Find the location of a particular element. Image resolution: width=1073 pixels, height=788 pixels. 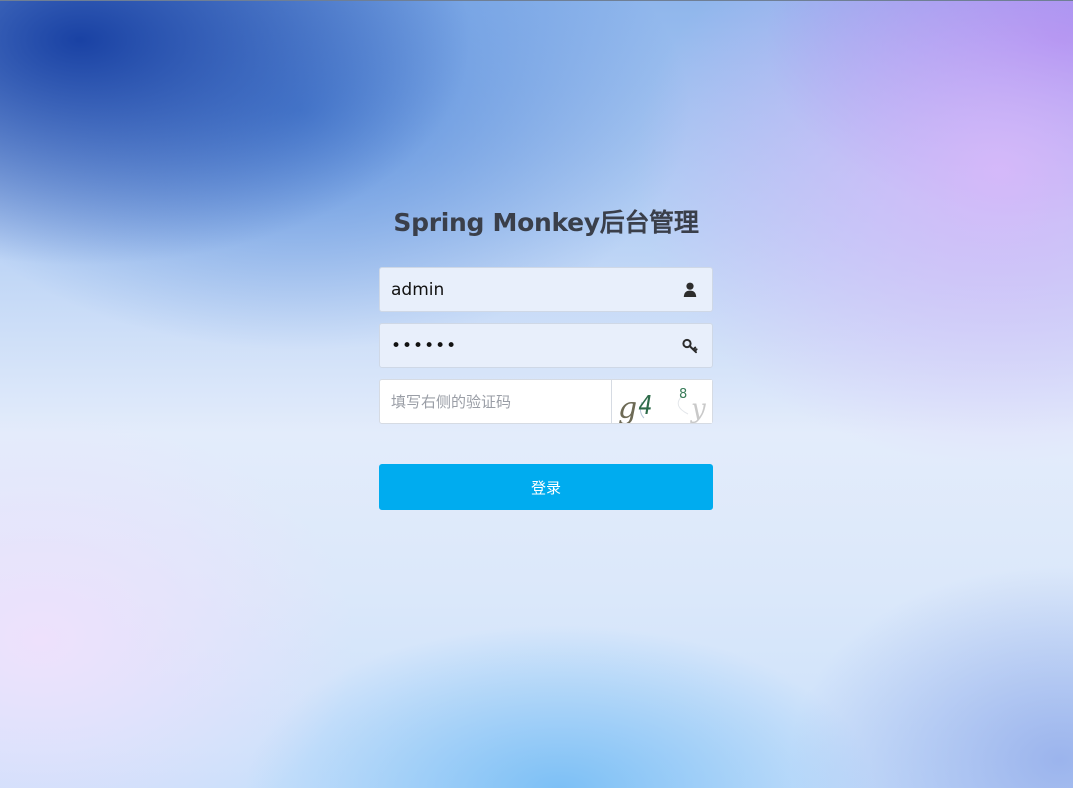

captcha-input is located at coordinates (496, 401).